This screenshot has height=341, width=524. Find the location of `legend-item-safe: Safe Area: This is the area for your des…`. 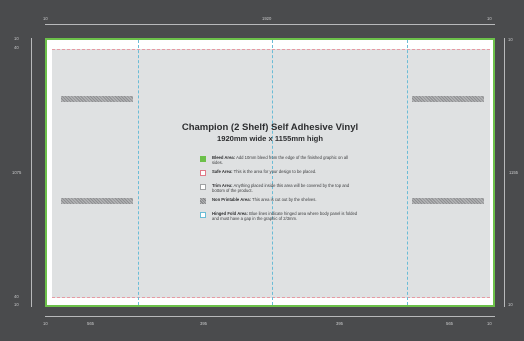

legend-item-safe: Safe Area: This is the area for your des… is located at coordinates (280, 176).